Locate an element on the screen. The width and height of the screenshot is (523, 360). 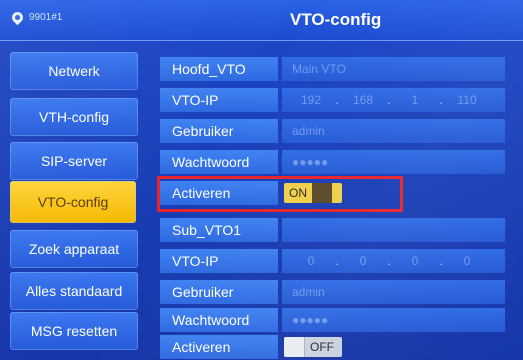
sub-activeren-toggle: OFF is located at coordinates (313, 347).